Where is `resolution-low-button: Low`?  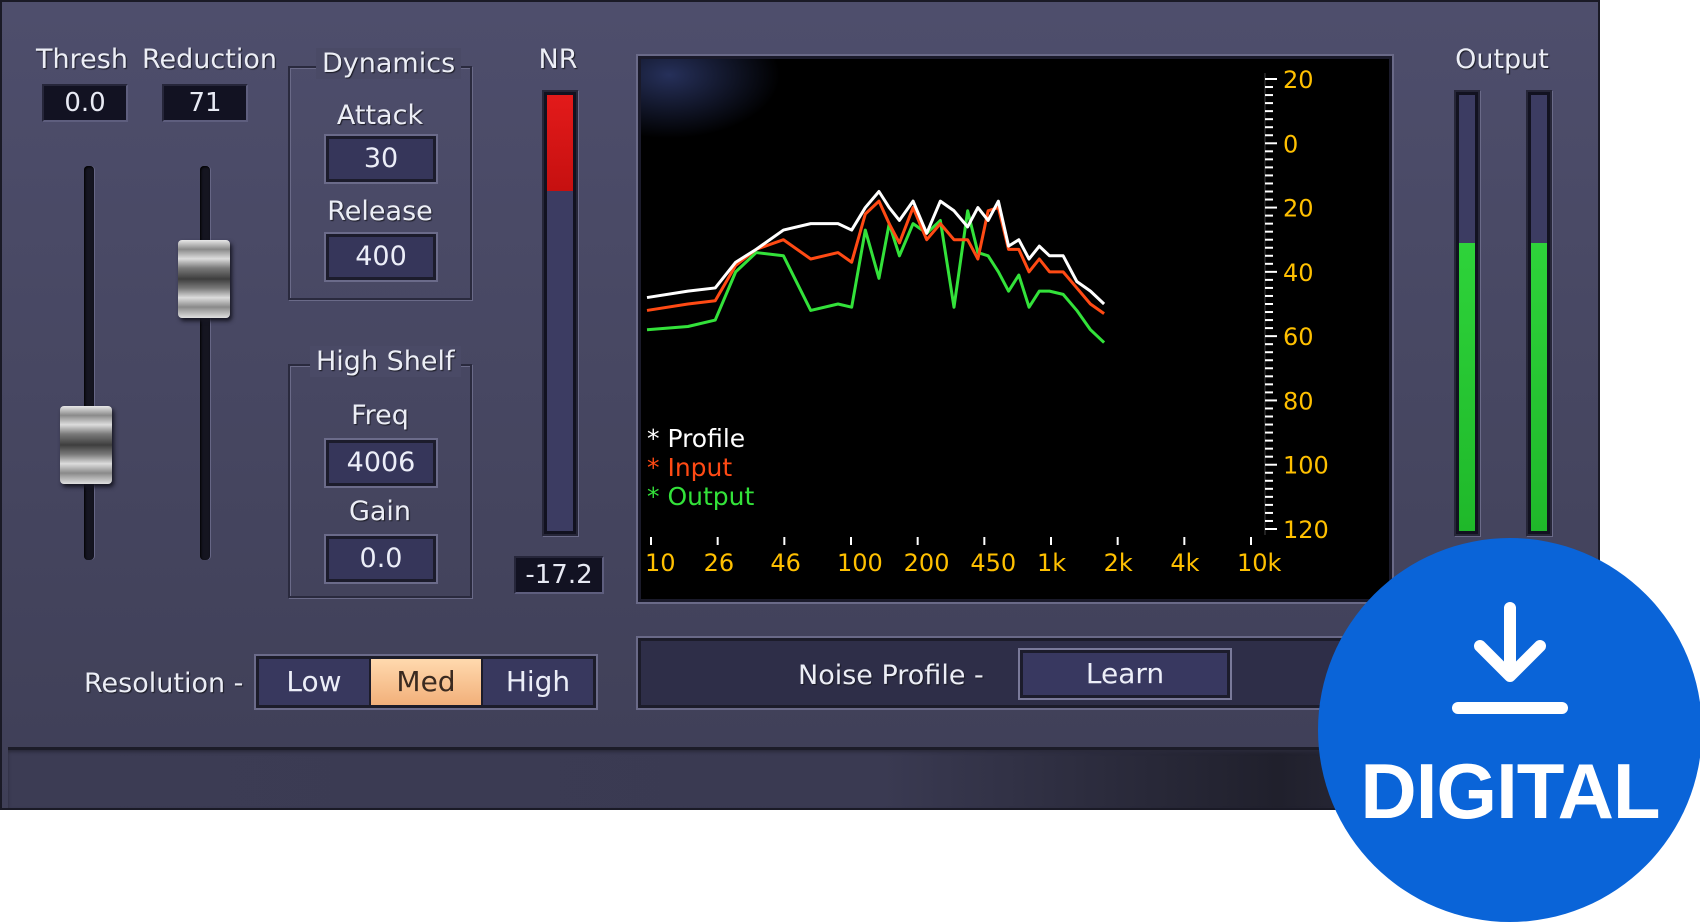 resolution-low-button: Low is located at coordinates (315, 682).